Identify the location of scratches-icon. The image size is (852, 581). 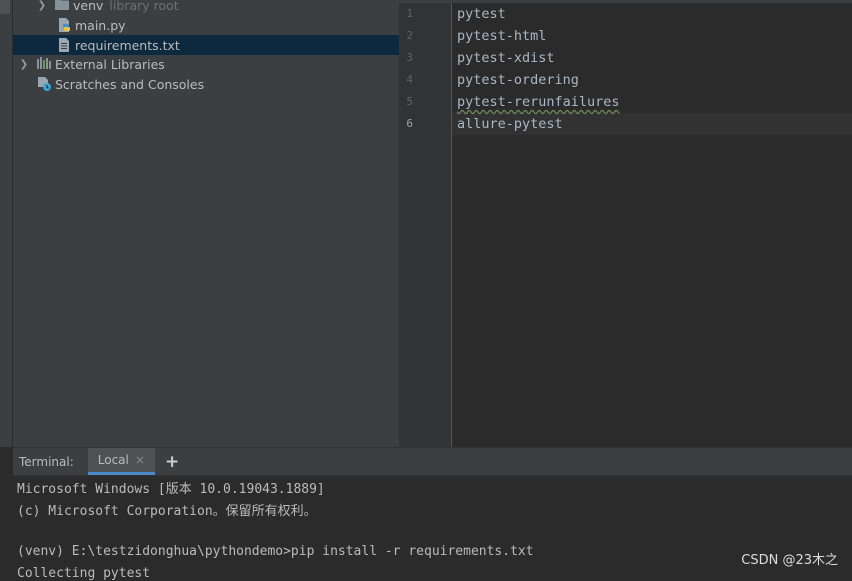
(44, 84).